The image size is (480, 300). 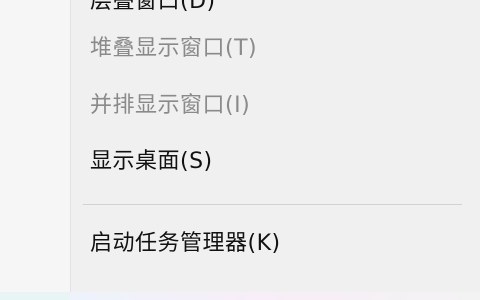 I want to click on menu-item-cascade-windows: 层叠窗口(D), so click(x=275, y=9).